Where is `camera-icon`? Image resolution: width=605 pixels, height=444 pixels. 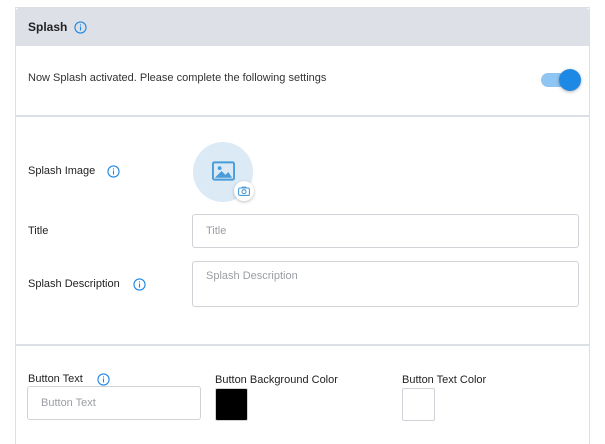
camera-icon is located at coordinates (244, 191).